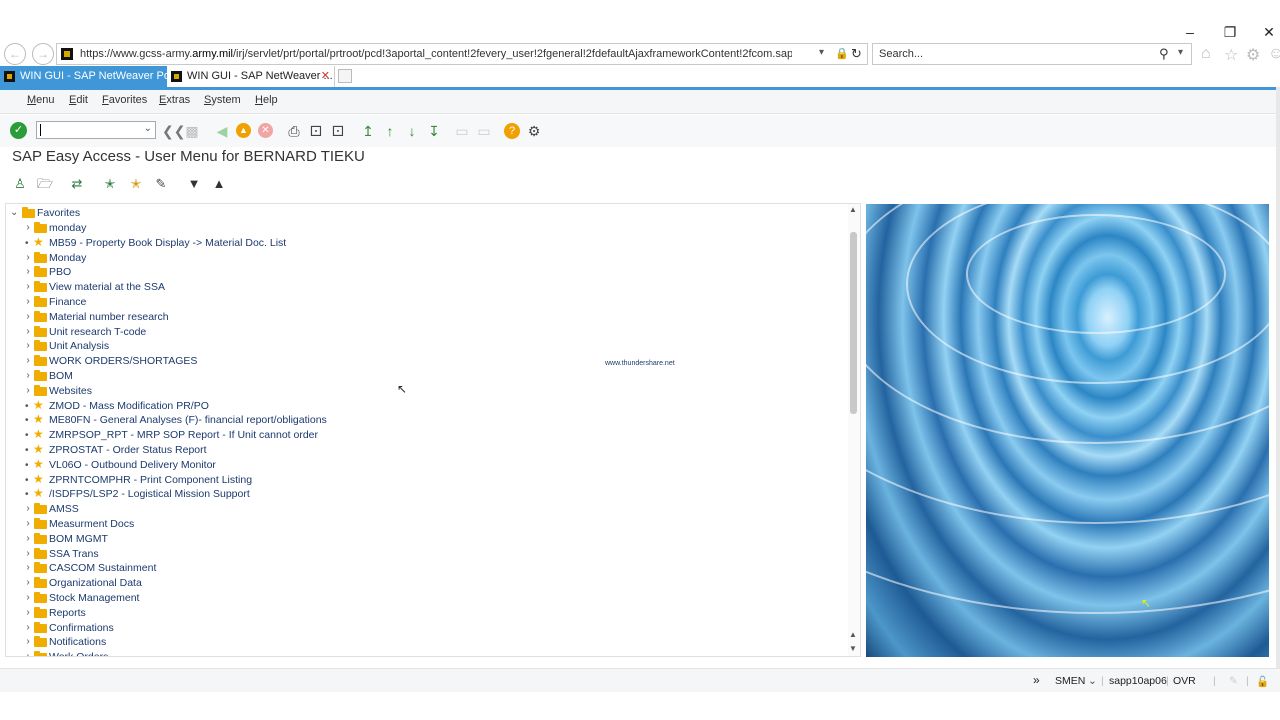 Image resolution: width=1280 pixels, height=720 pixels. What do you see at coordinates (426, 361) in the screenshot?
I see `tree-folder-item: › WORK ORDERS/SHORTAGES` at bounding box center [426, 361].